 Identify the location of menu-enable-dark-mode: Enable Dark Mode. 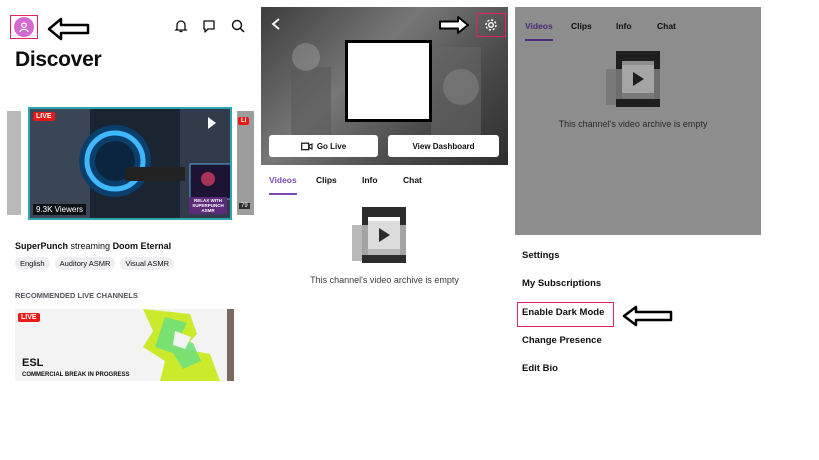
(563, 312).